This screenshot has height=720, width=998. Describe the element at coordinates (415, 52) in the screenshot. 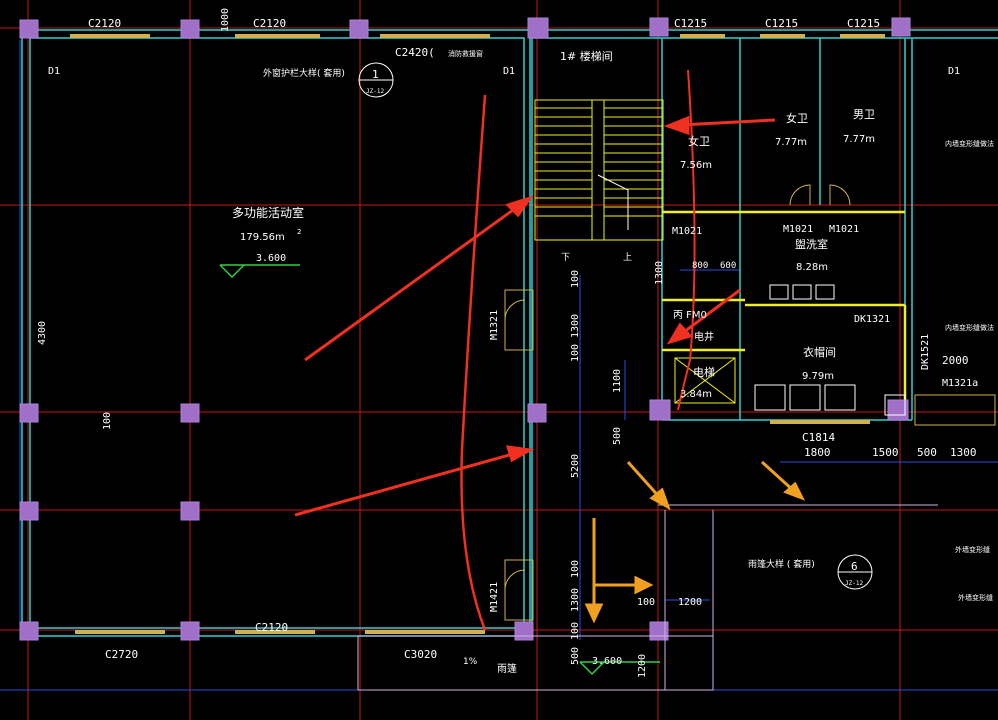

I see `window-tag: C2420(` at that location.